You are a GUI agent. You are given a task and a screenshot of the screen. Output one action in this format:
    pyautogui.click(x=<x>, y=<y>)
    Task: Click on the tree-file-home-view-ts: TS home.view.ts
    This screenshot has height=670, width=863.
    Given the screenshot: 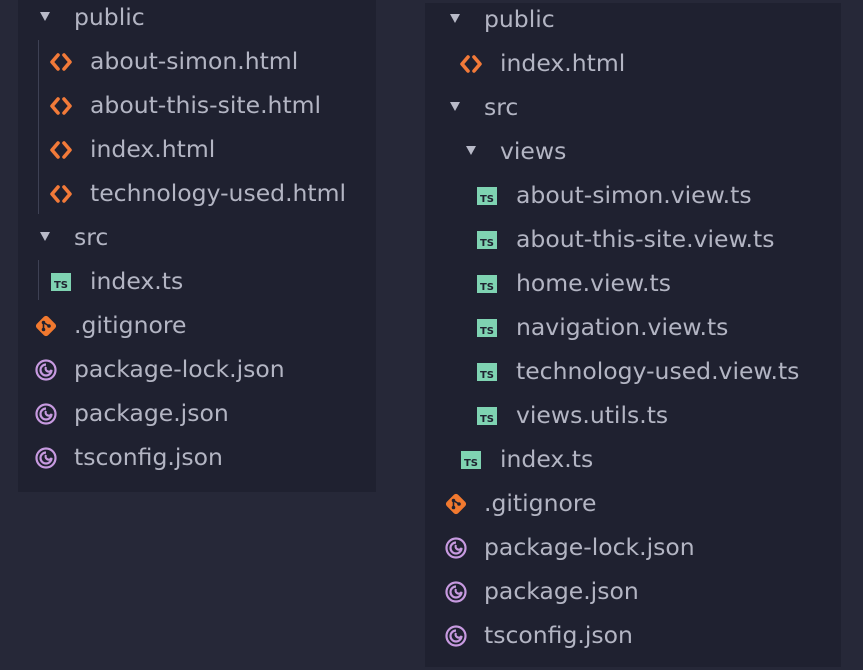 What is the action you would take?
    pyautogui.click(x=633, y=284)
    